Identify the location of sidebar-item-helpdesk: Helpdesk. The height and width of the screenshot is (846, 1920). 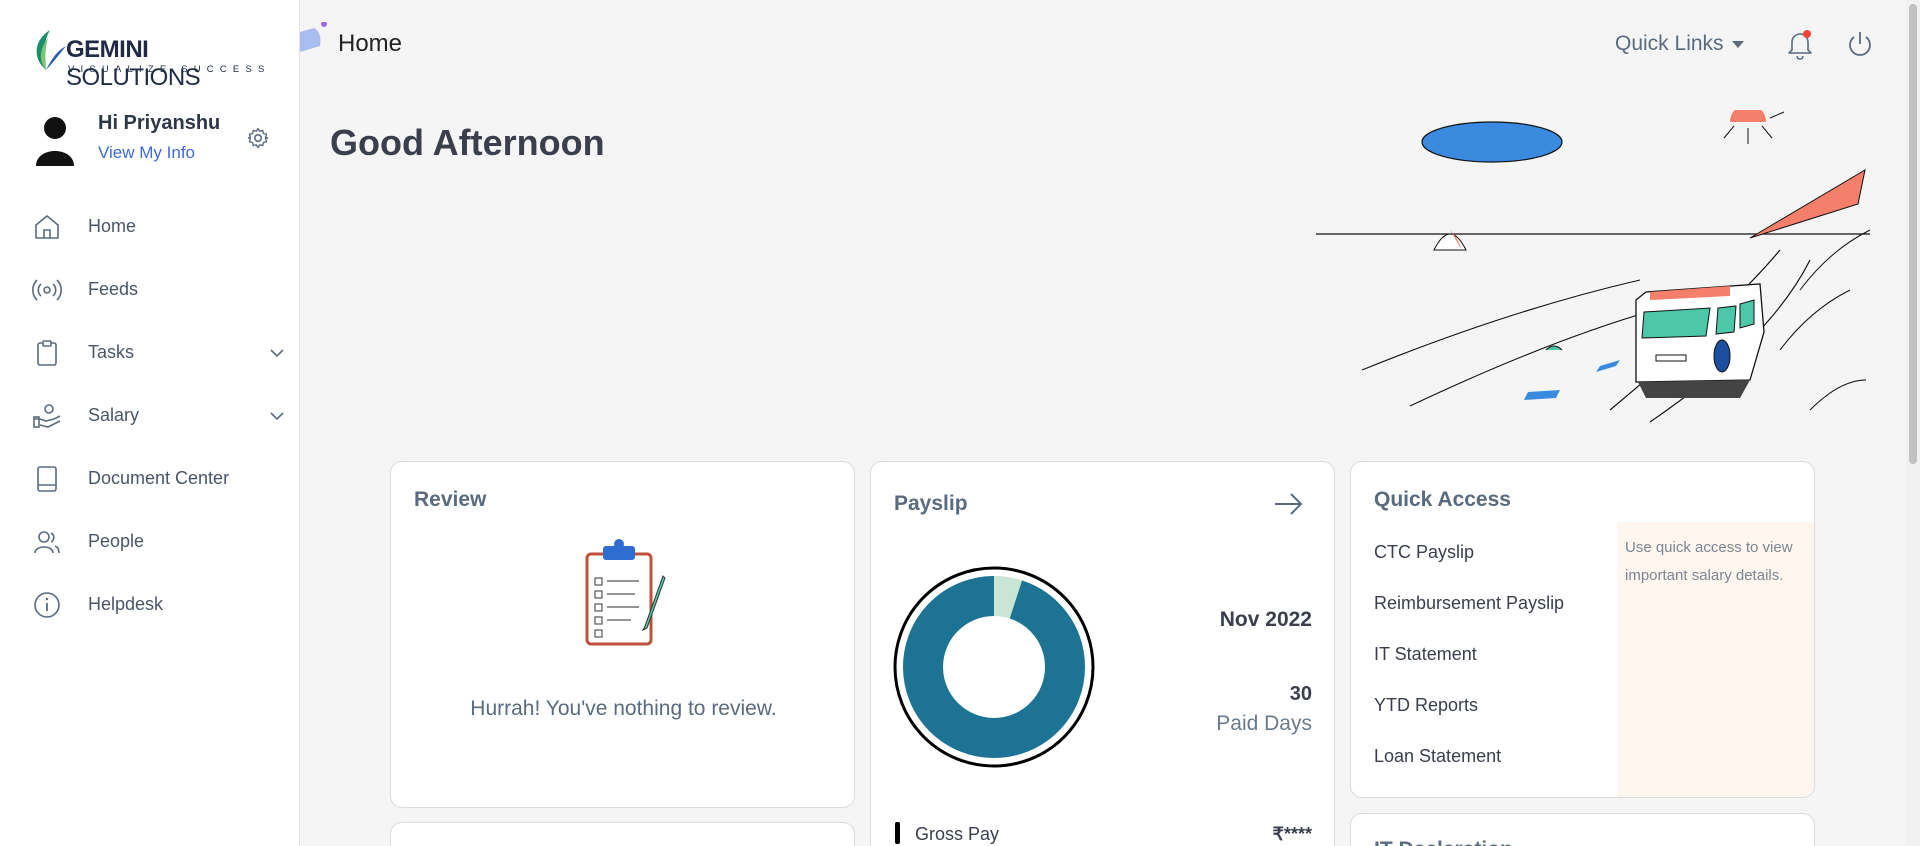
(150, 605).